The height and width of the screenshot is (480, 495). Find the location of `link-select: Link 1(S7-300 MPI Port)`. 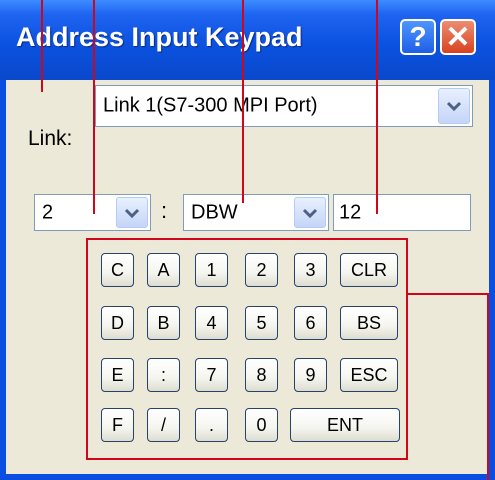

link-select: Link 1(S7-300 MPI Port) is located at coordinates (284, 106).